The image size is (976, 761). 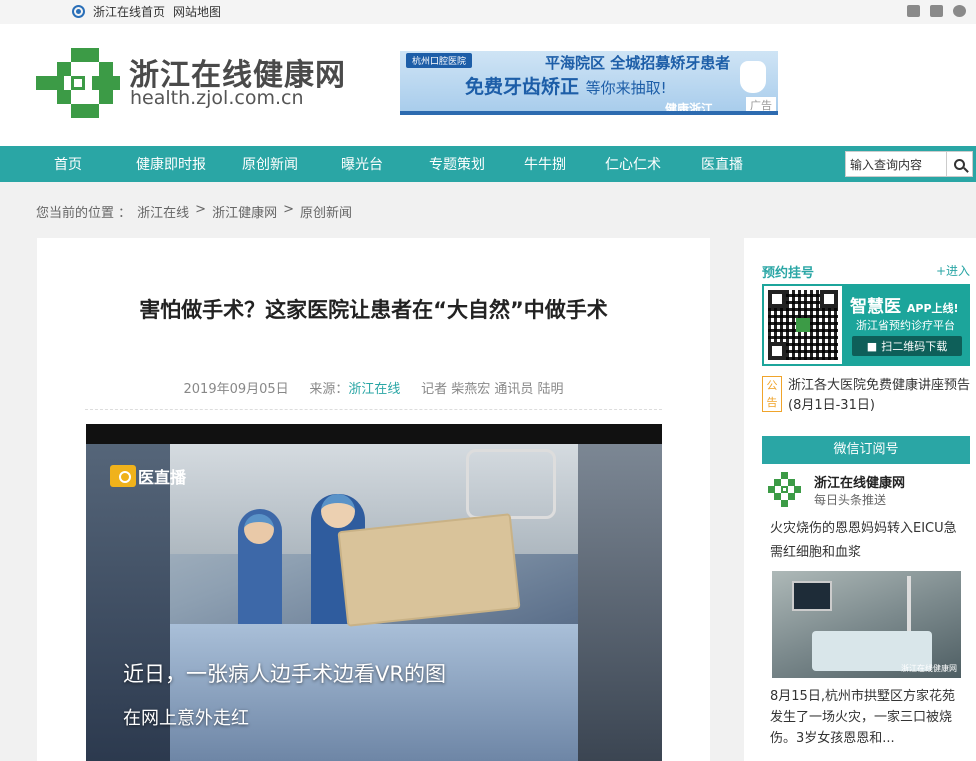 I want to click on article-title: 害怕做手术？这家医院让患者在“大自然”中做手术, so click(x=373, y=310).